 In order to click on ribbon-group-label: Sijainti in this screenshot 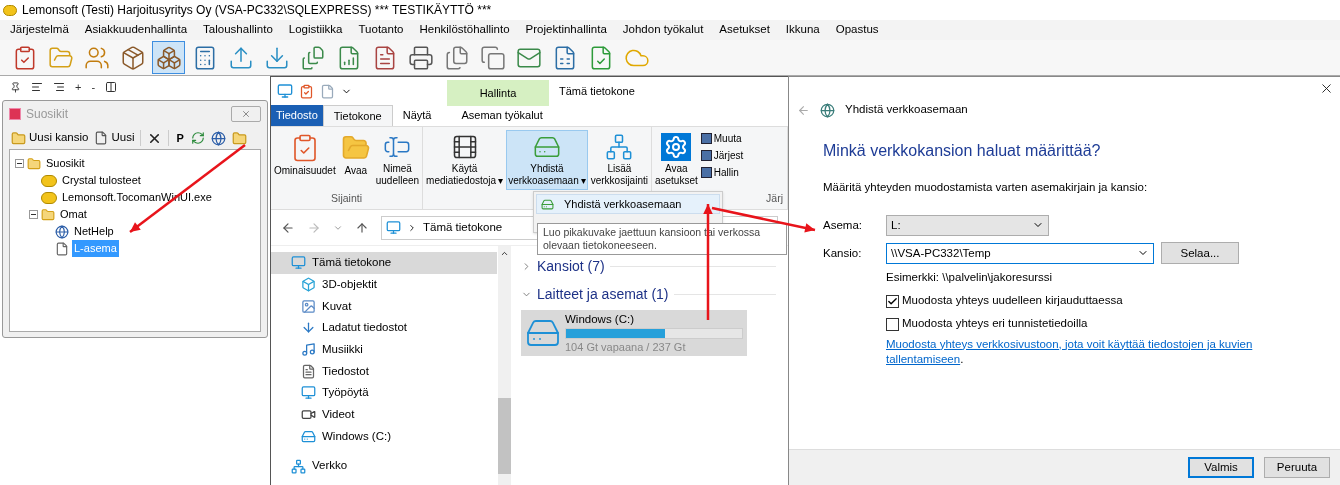, I will do `click(346, 198)`.